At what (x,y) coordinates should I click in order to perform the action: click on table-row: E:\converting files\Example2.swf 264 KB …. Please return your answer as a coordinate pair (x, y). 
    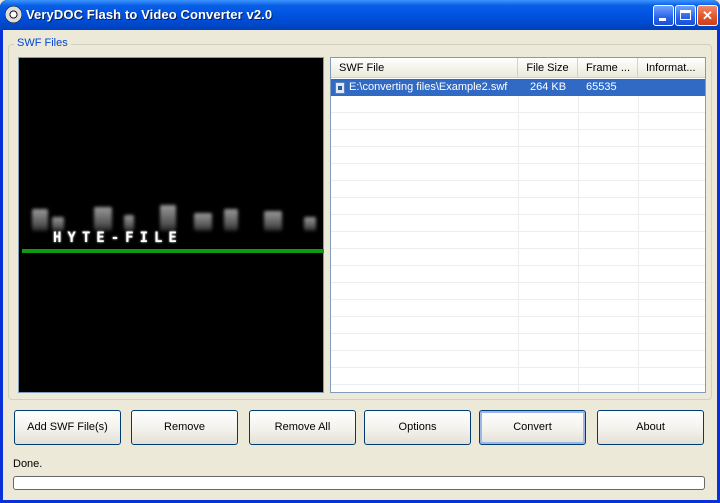
    Looking at the image, I should click on (518, 87).